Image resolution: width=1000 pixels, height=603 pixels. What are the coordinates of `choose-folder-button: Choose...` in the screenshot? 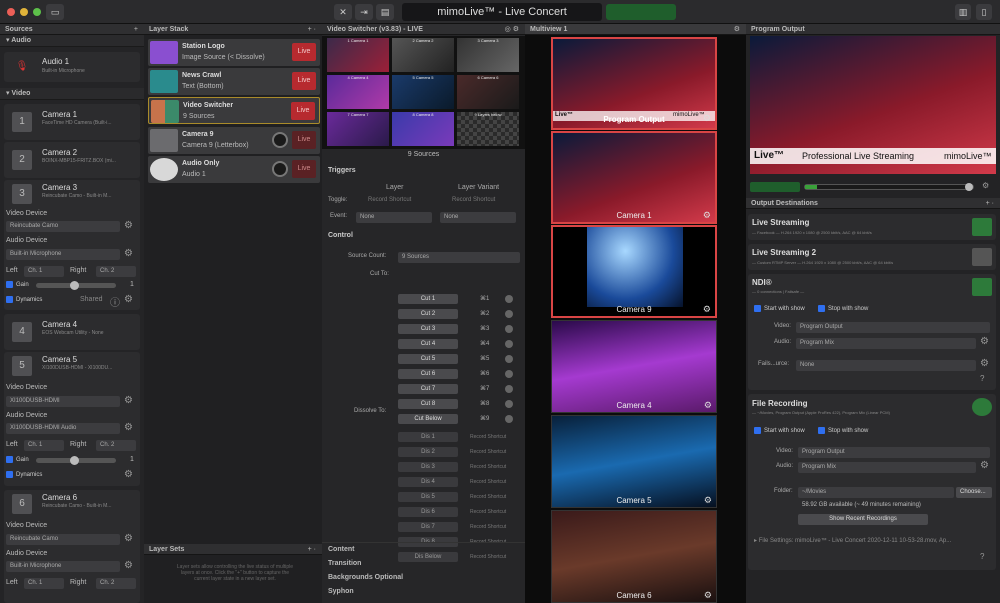 It's located at (974, 492).